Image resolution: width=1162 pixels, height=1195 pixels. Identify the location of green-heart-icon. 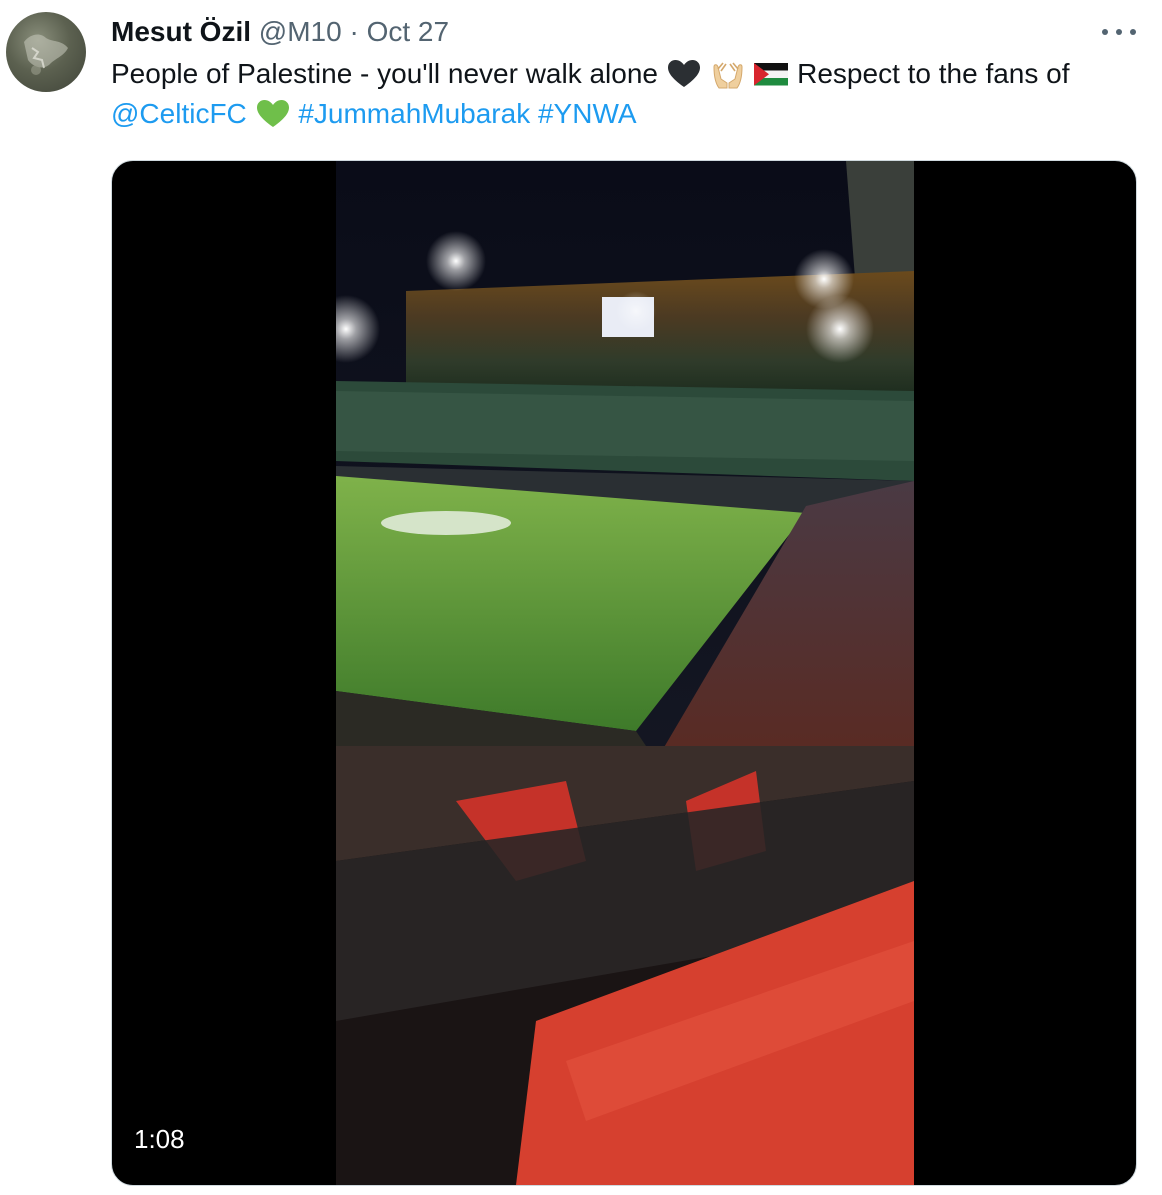
(272, 113).